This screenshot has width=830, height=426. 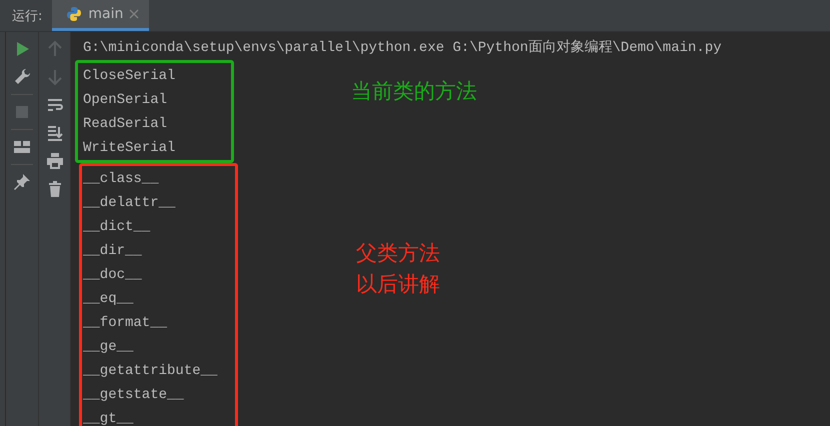 I want to click on output-line: __getstate__, so click(x=133, y=395).